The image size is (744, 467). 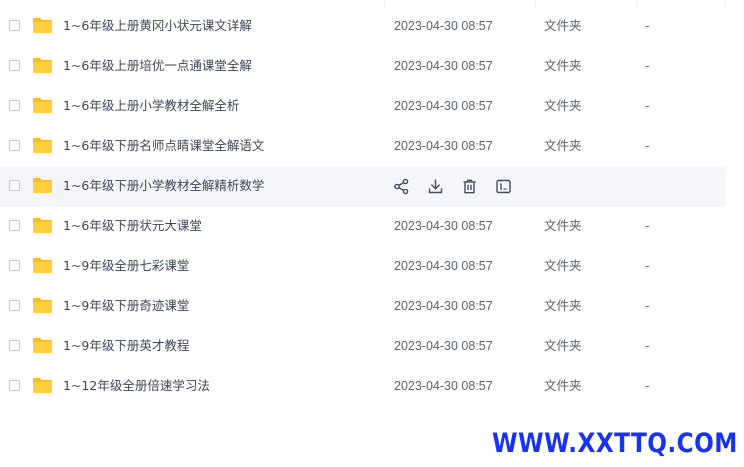 I want to click on file-row: 1~9年级下册英才教程 2023-04-30 08:57 文件夹 -, so click(x=363, y=347).